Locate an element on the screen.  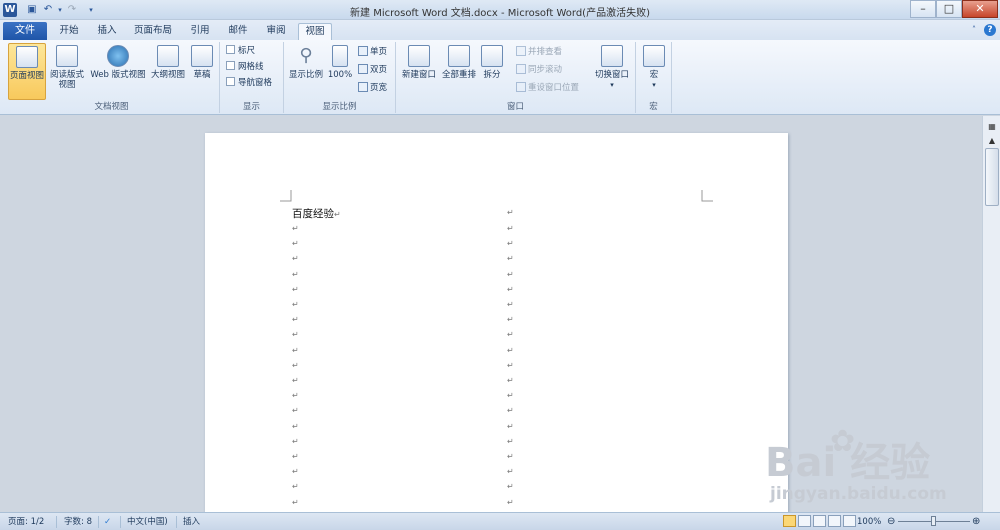
new-window-label: 新建窗口 is located at coordinates (418, 75).